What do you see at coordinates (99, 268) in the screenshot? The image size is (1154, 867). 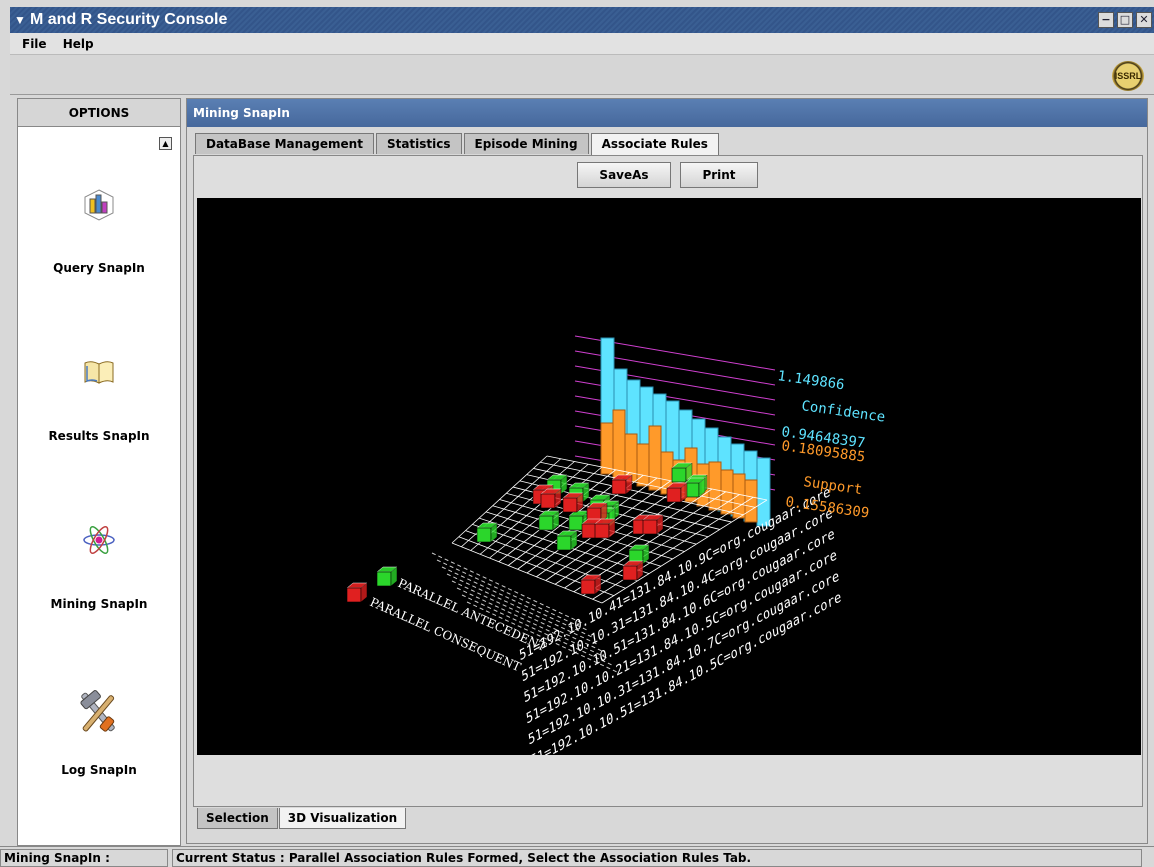 I see `sidebar-item-label: Query SnapIn` at bounding box center [99, 268].